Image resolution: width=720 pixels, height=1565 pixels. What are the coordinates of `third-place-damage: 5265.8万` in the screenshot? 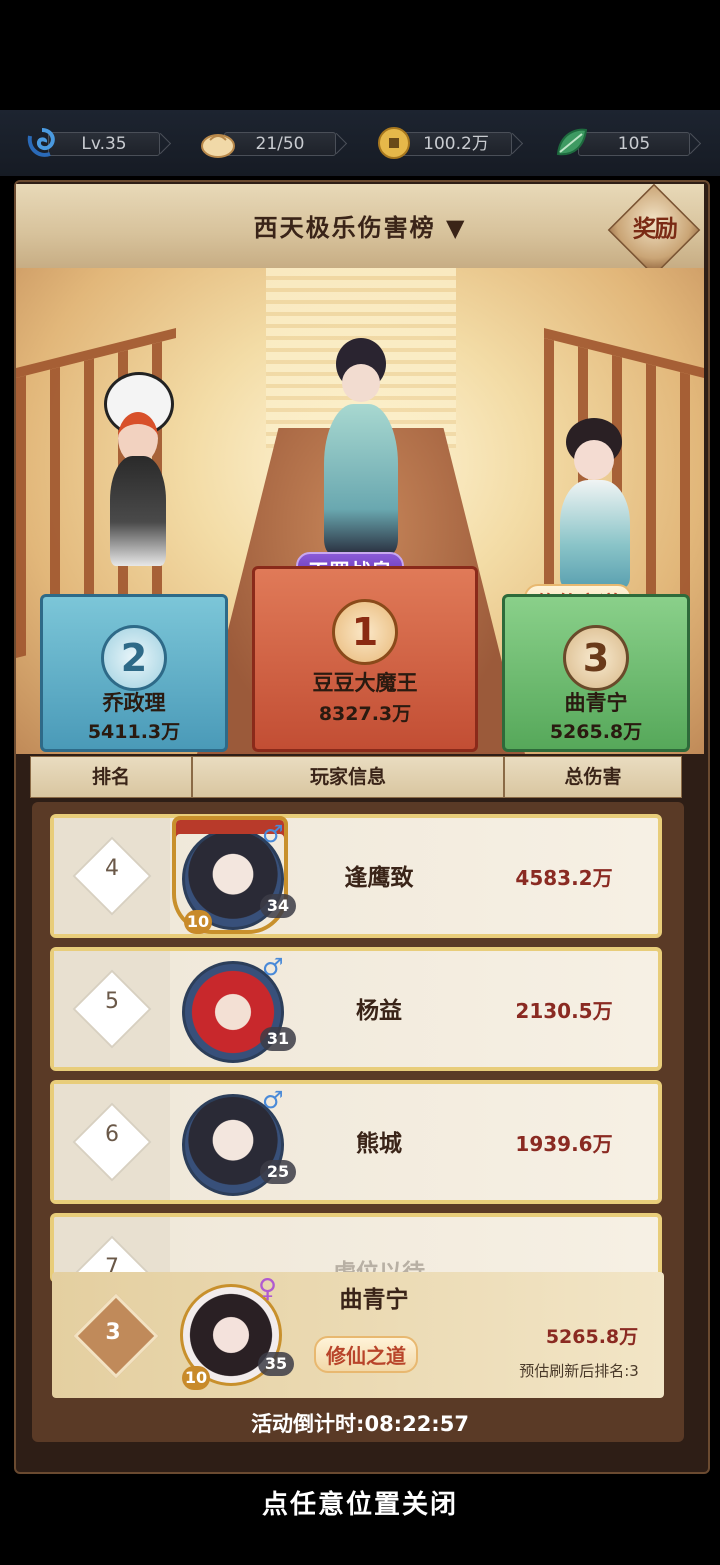 It's located at (596, 732).